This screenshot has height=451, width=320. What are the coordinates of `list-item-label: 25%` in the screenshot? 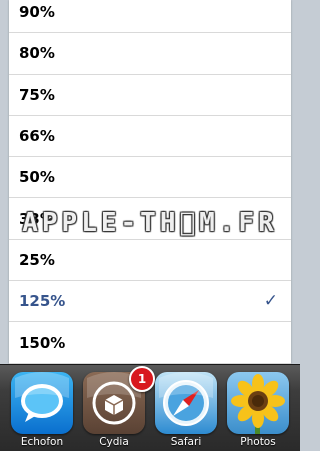 It's located at (37, 259).